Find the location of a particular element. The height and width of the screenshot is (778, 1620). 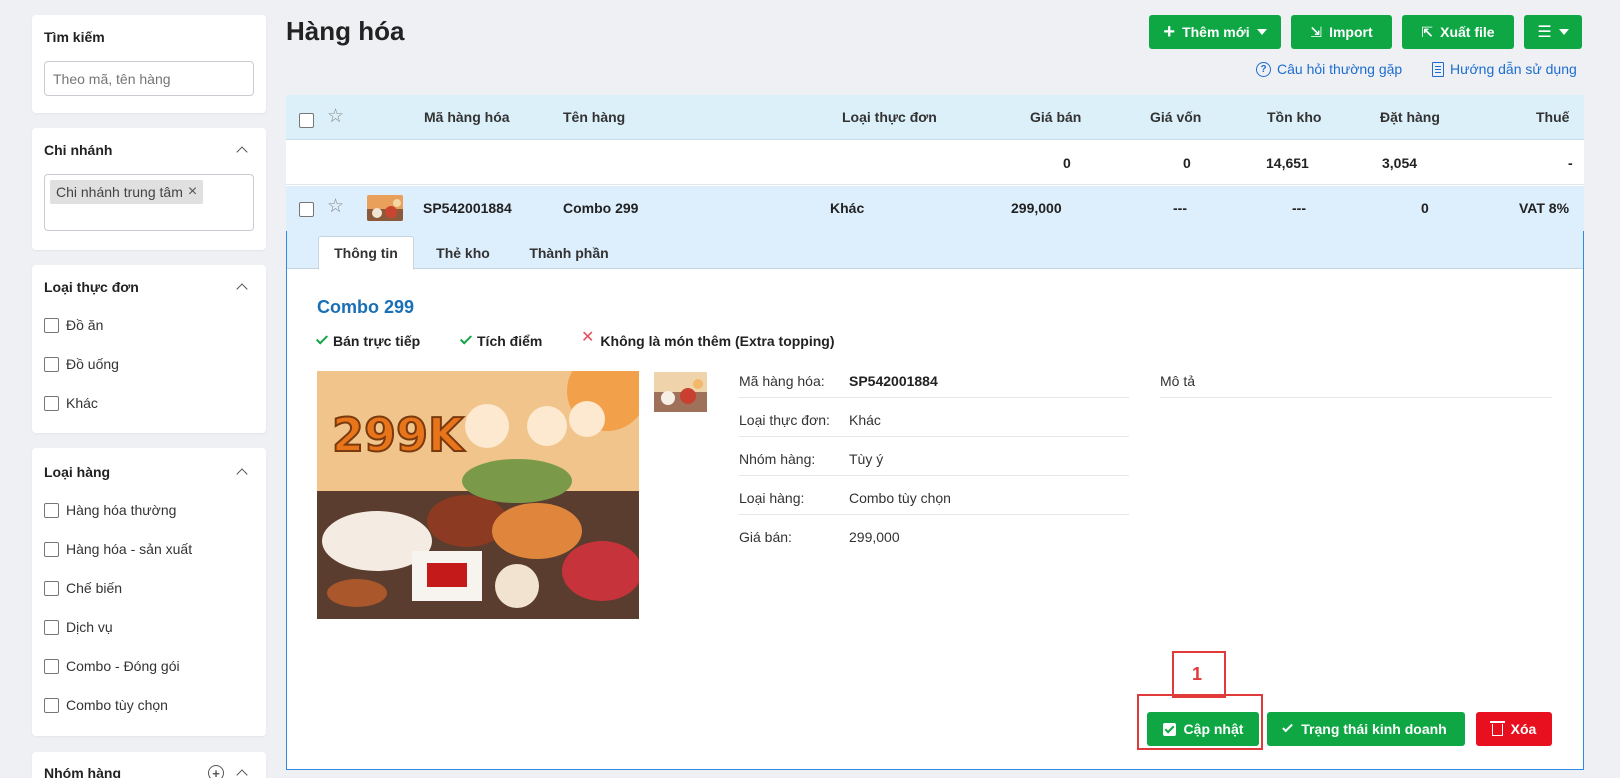

field-price-label: Giá bán: is located at coordinates (765, 537).